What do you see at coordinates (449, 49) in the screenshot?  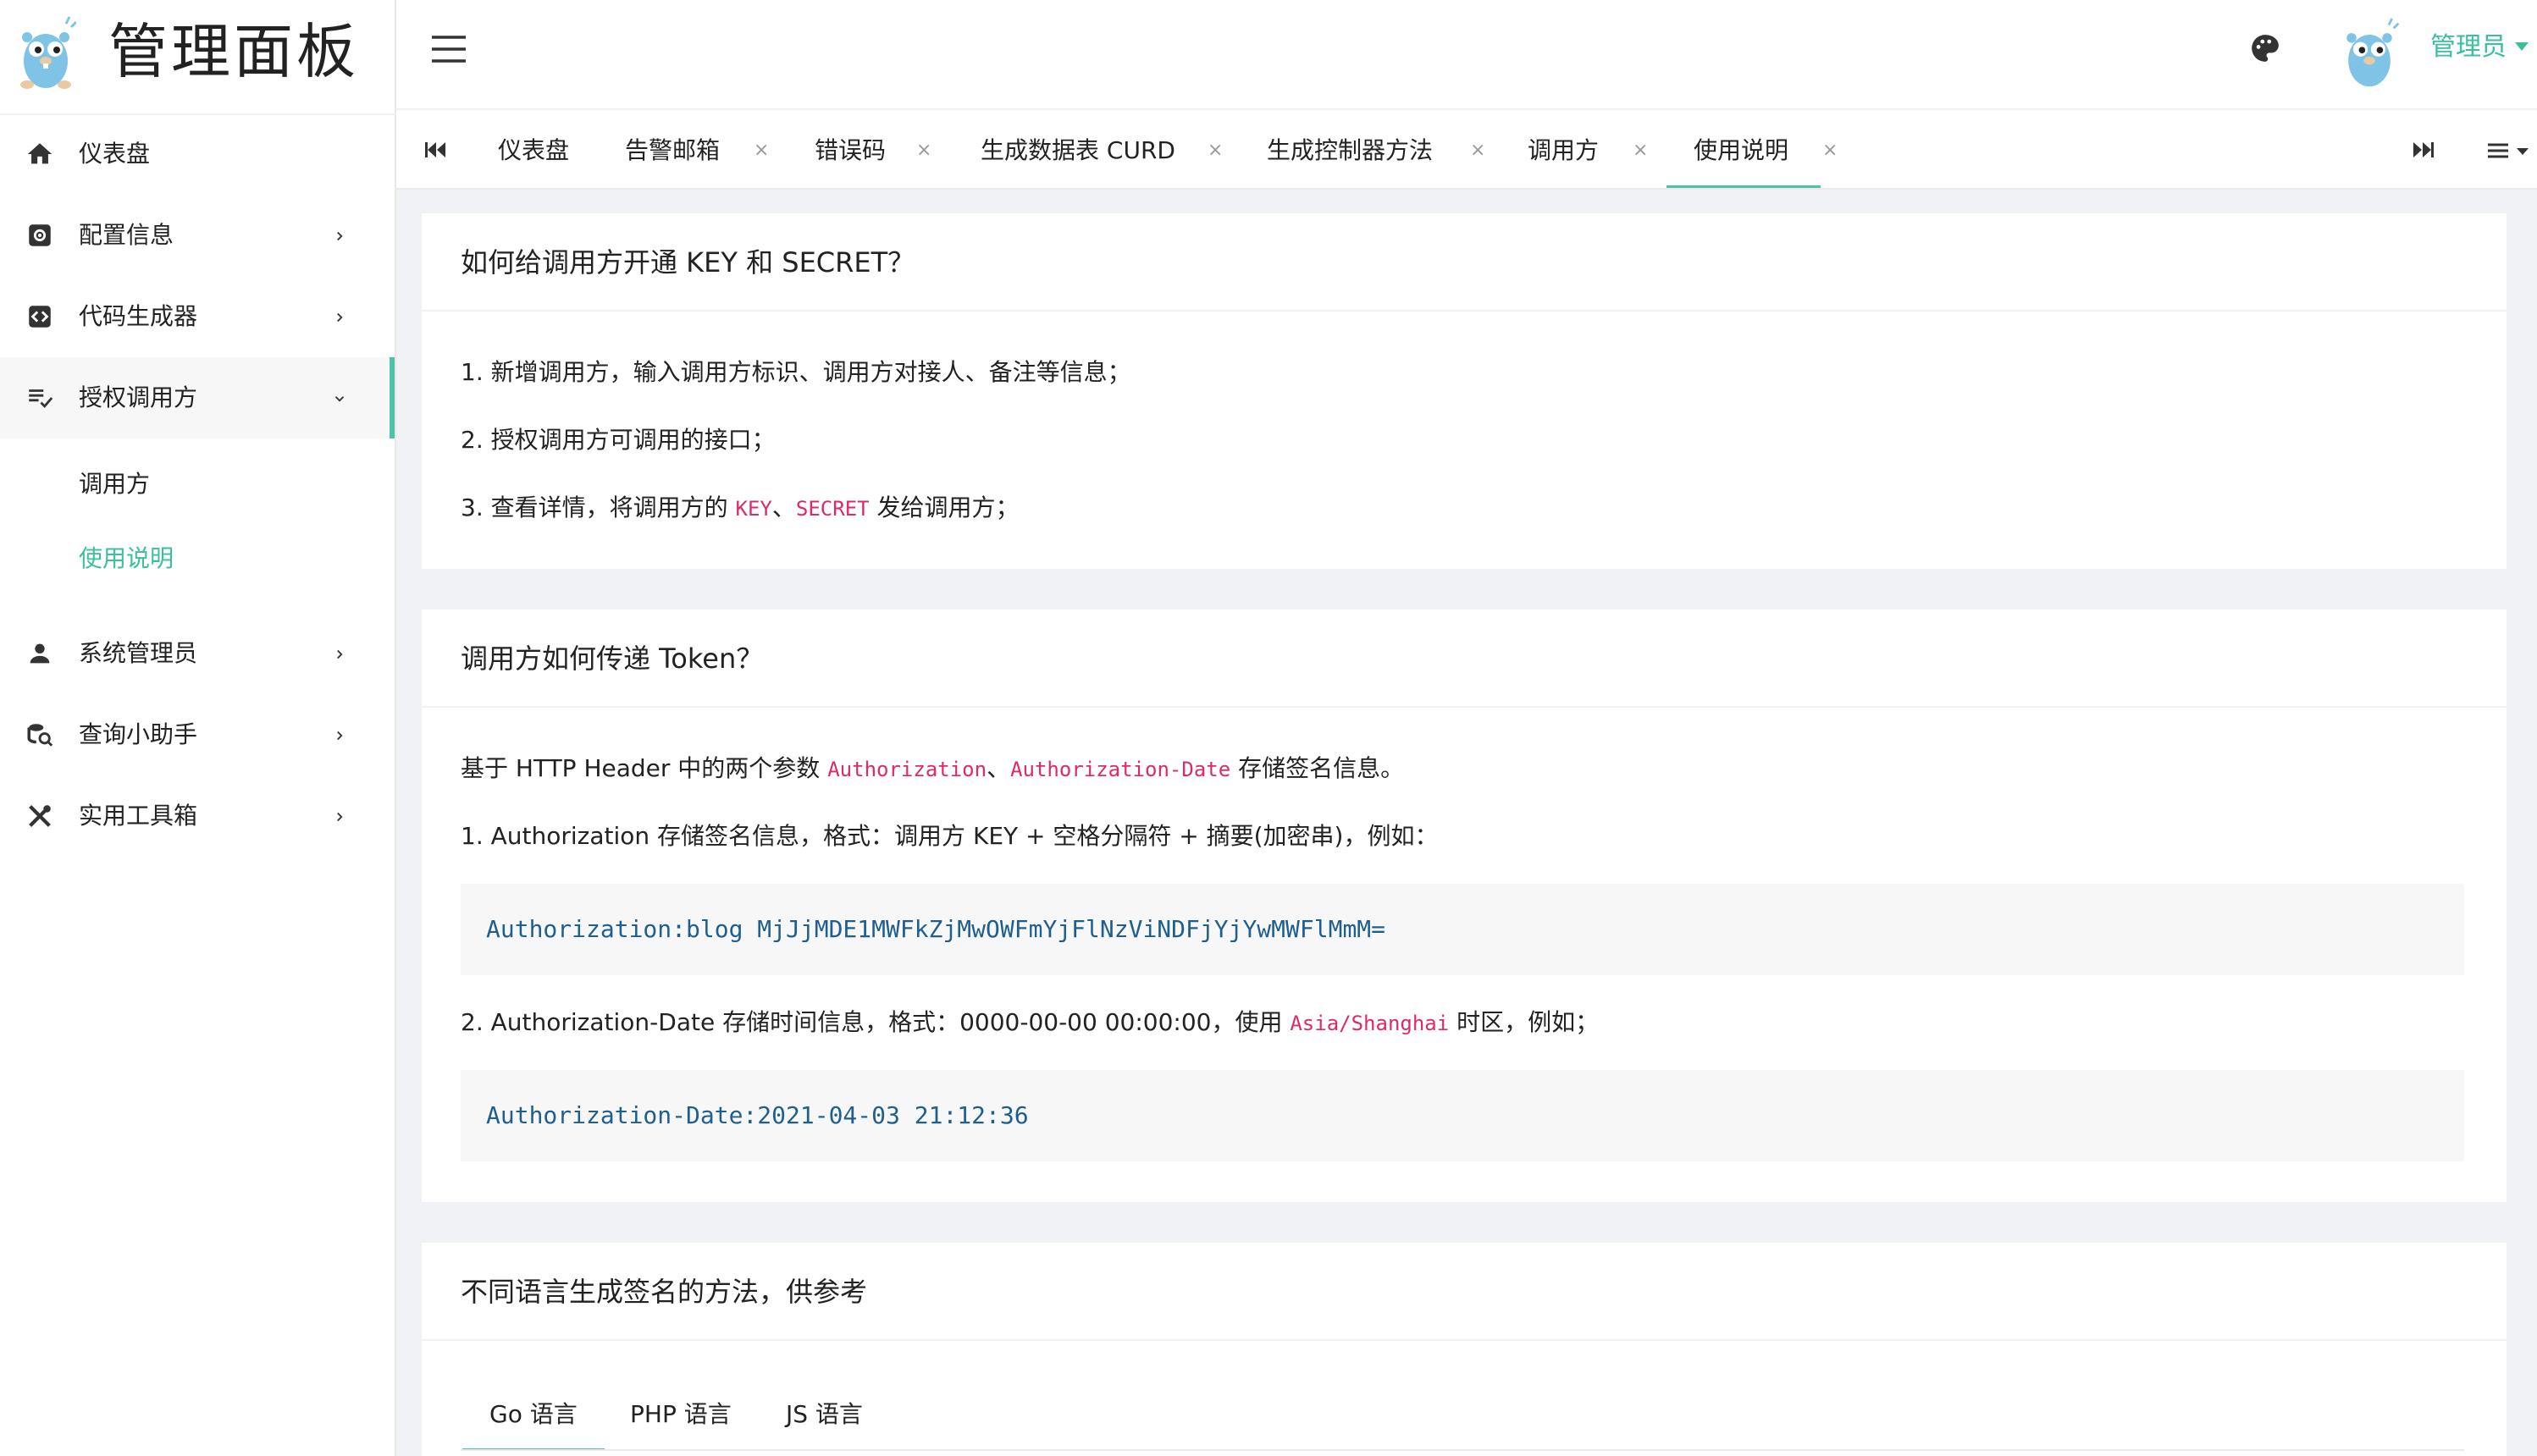 I see `hamburger-menu-icon` at bounding box center [449, 49].